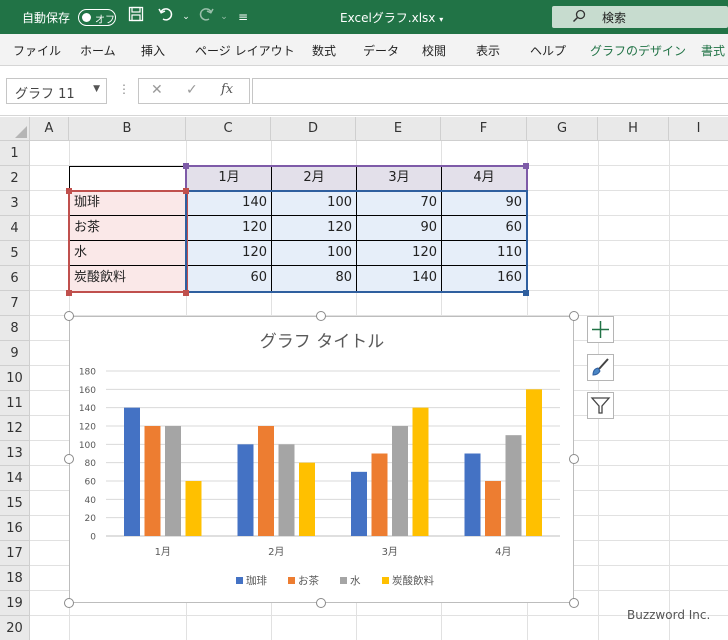 Image resolution: width=728 pixels, height=640 pixels. What do you see at coordinates (15, 553) in the screenshot?
I see `row-header: 17` at bounding box center [15, 553].